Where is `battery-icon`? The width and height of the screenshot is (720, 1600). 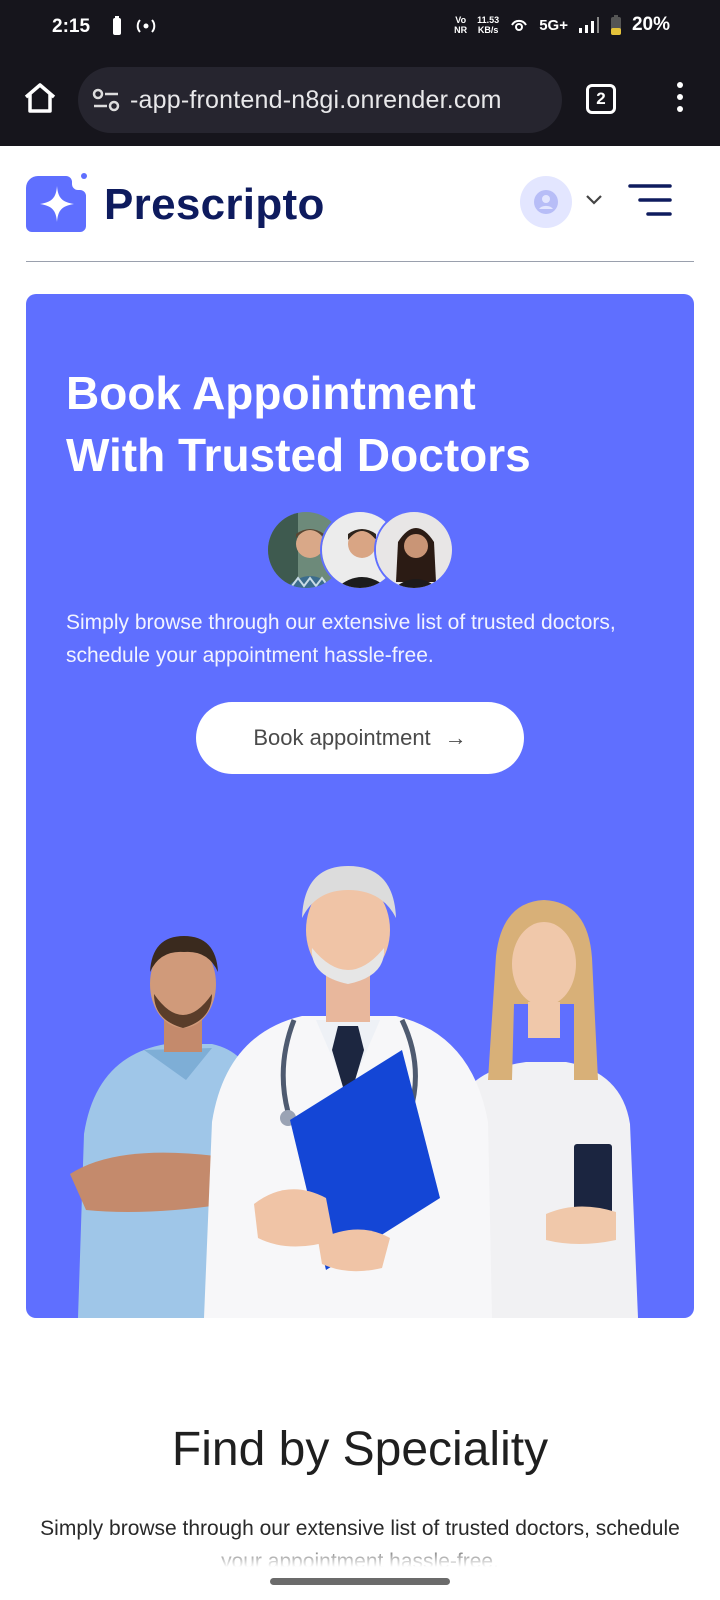 battery-icon is located at coordinates (615, 25).